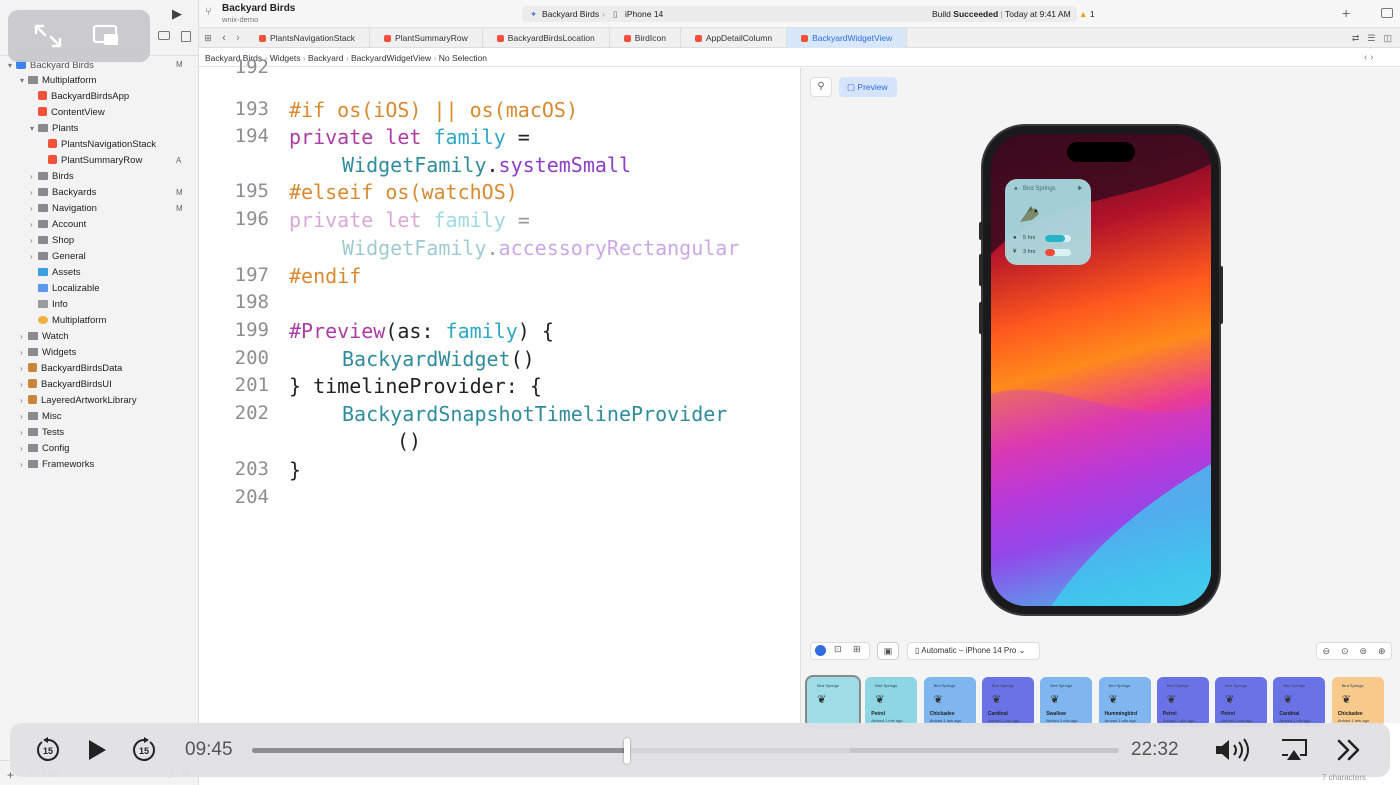  What do you see at coordinates (1346, 13) in the screenshot?
I see `add-tab-icon: +` at bounding box center [1346, 13].